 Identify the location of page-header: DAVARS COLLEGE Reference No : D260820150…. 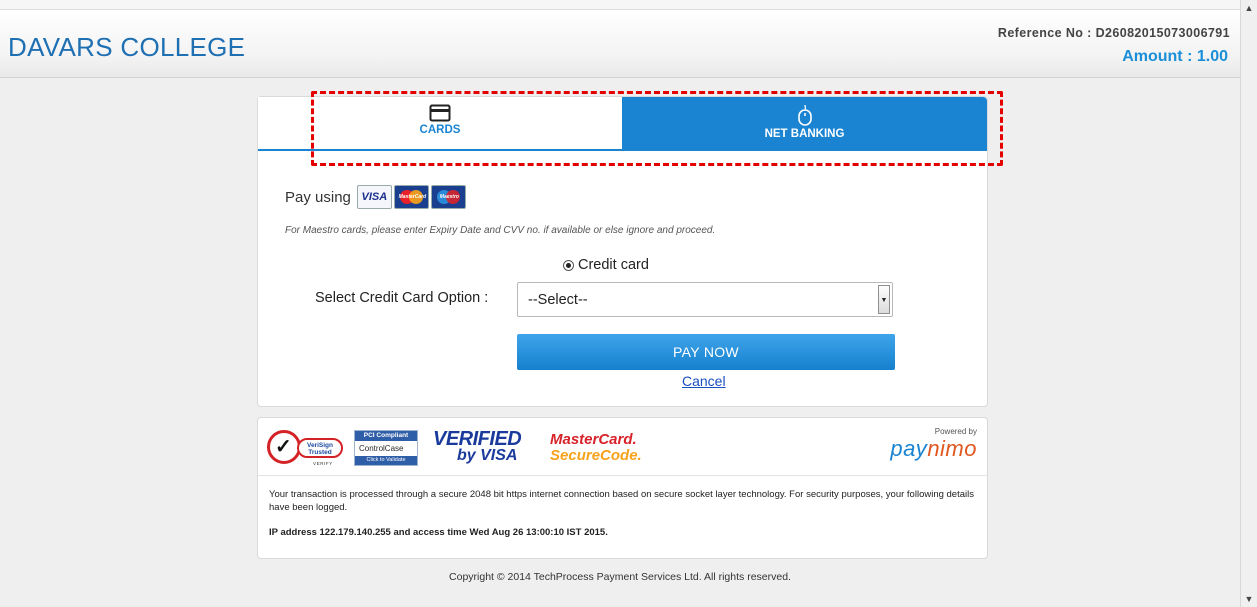
(620, 44).